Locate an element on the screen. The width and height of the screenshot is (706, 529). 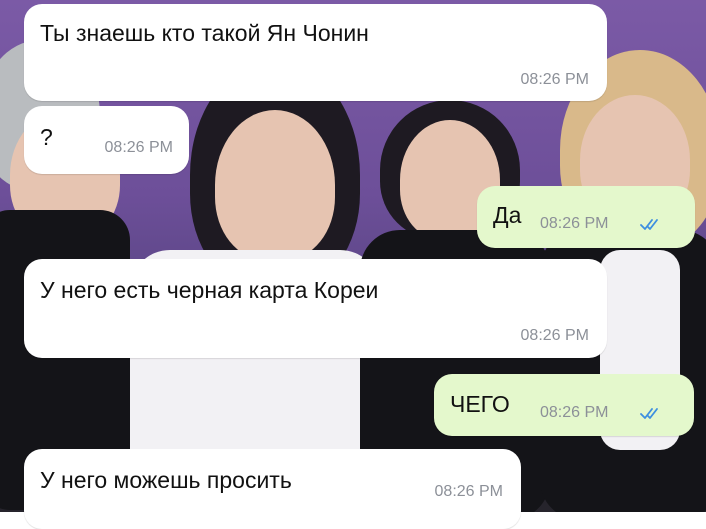
incoming-message-bubble: У него можешь просить 08:26 PM is located at coordinates (272, 489).